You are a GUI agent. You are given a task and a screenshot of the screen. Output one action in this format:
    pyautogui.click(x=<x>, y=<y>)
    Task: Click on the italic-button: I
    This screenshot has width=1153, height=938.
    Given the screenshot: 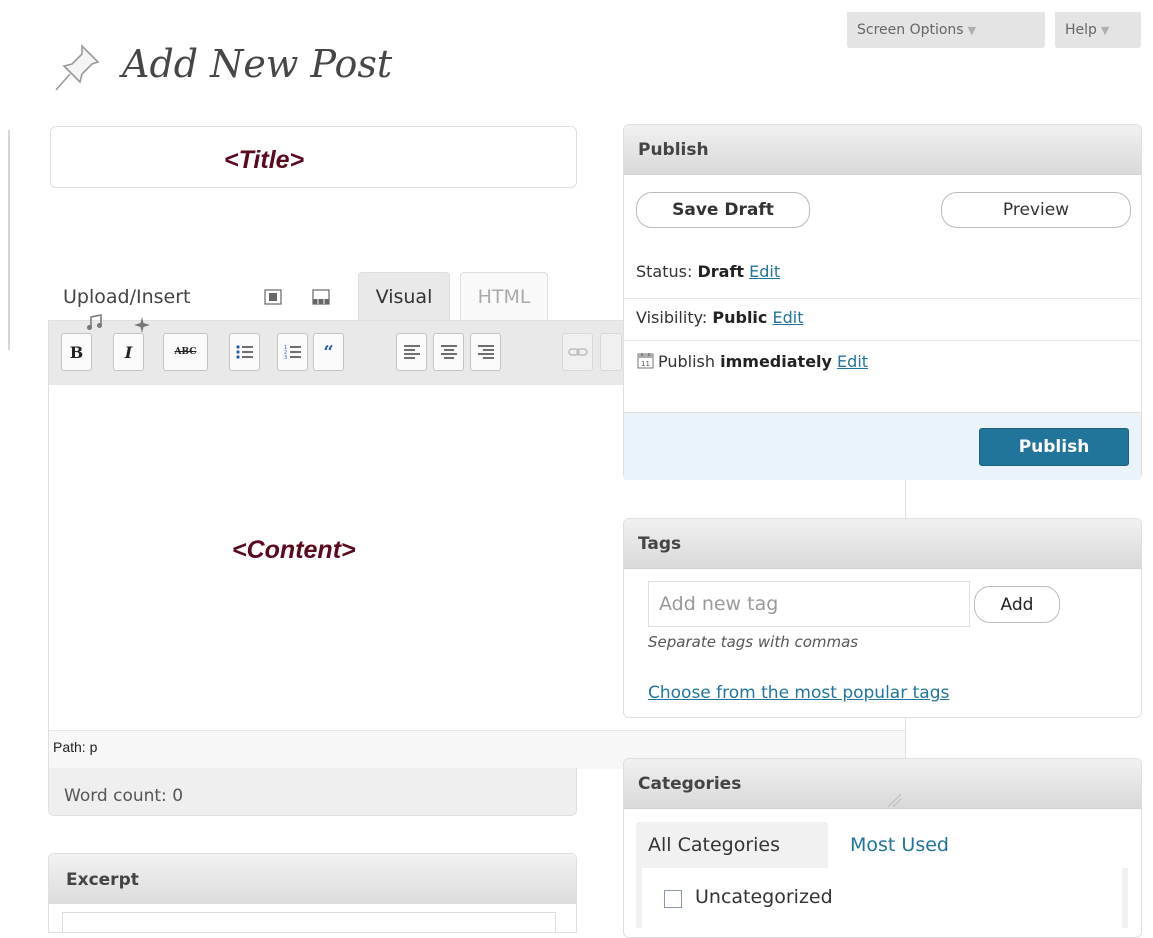 What is the action you would take?
    pyautogui.click(x=128, y=352)
    